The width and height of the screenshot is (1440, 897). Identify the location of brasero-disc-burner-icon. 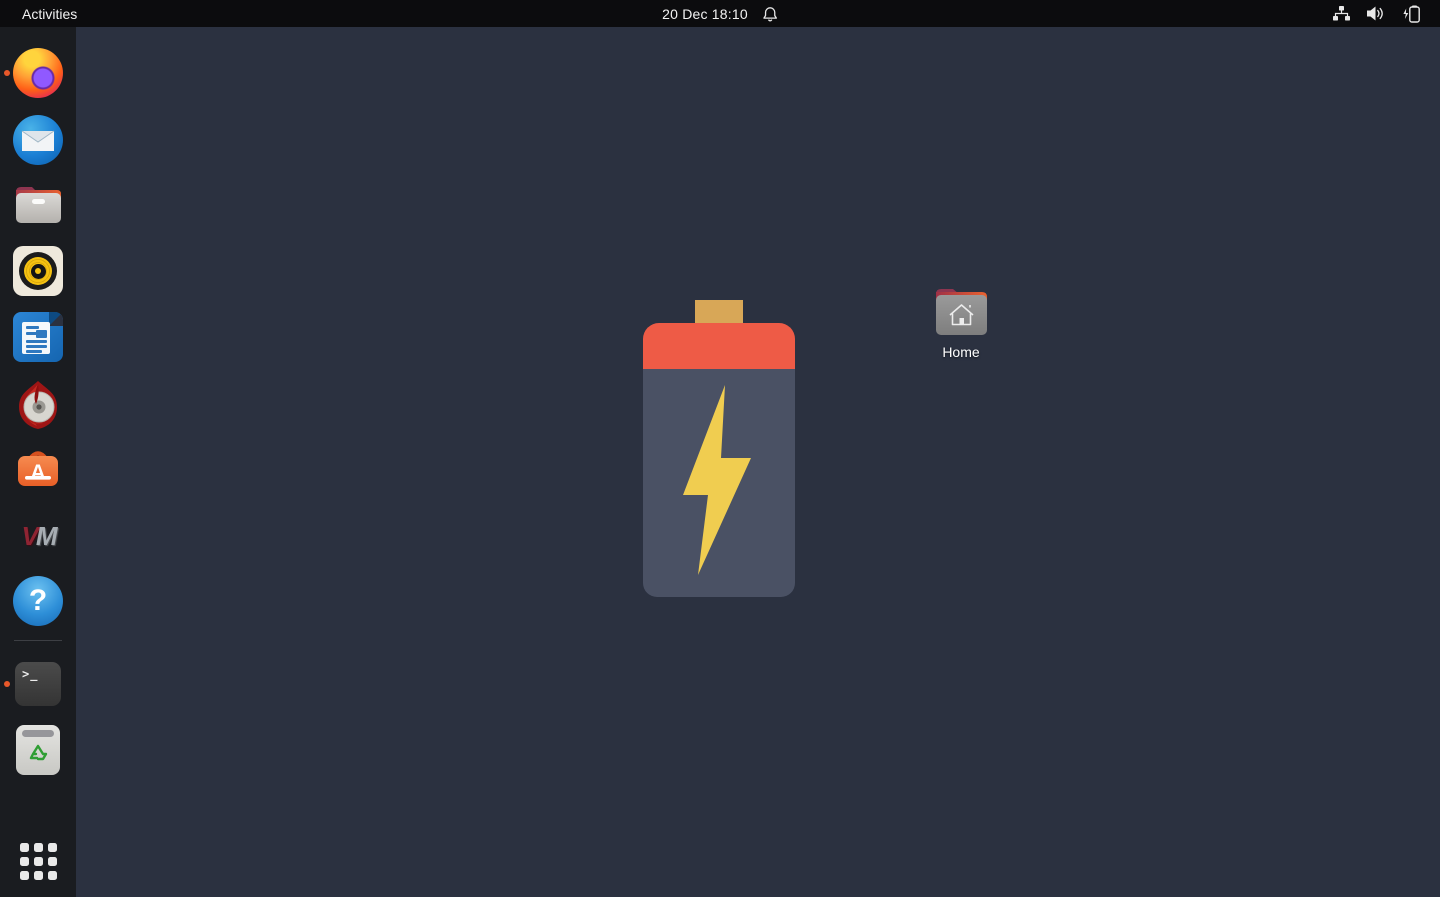
(38, 405).